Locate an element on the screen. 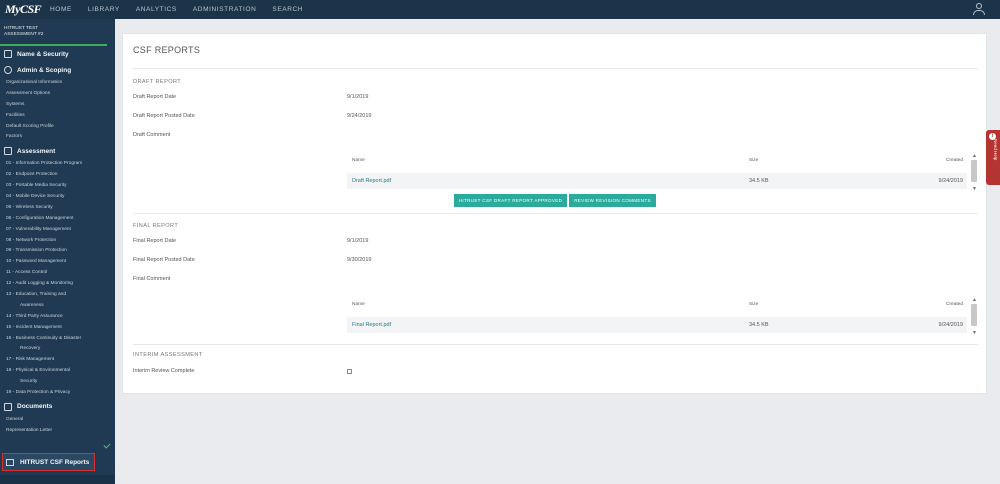  sidebar-heading-label: Name & Security is located at coordinates (43, 54).